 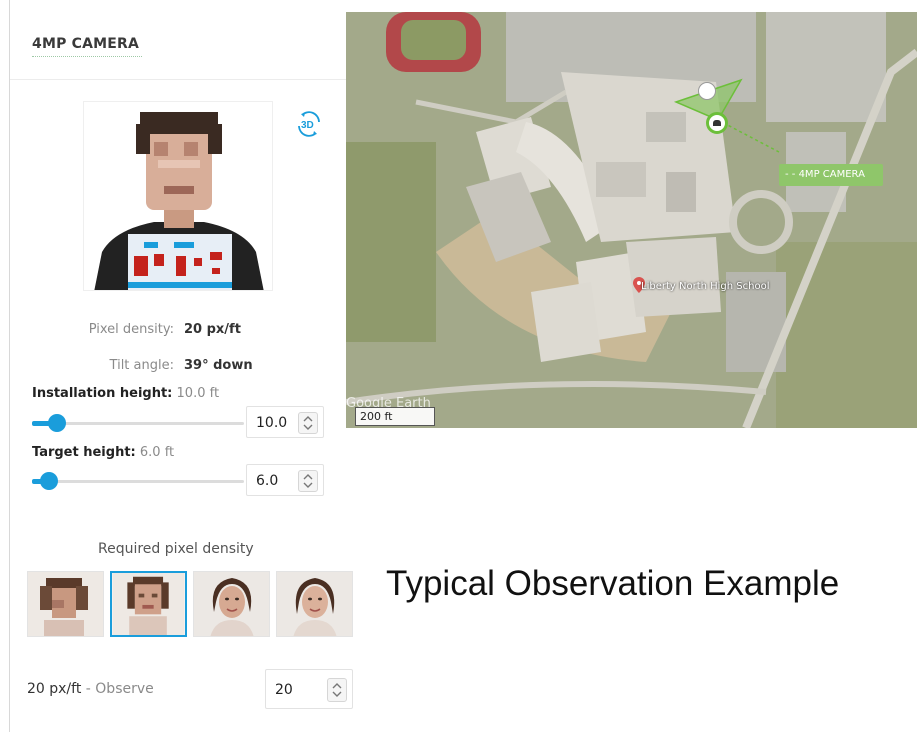 I want to click on title-underline, so click(x=87, y=56).